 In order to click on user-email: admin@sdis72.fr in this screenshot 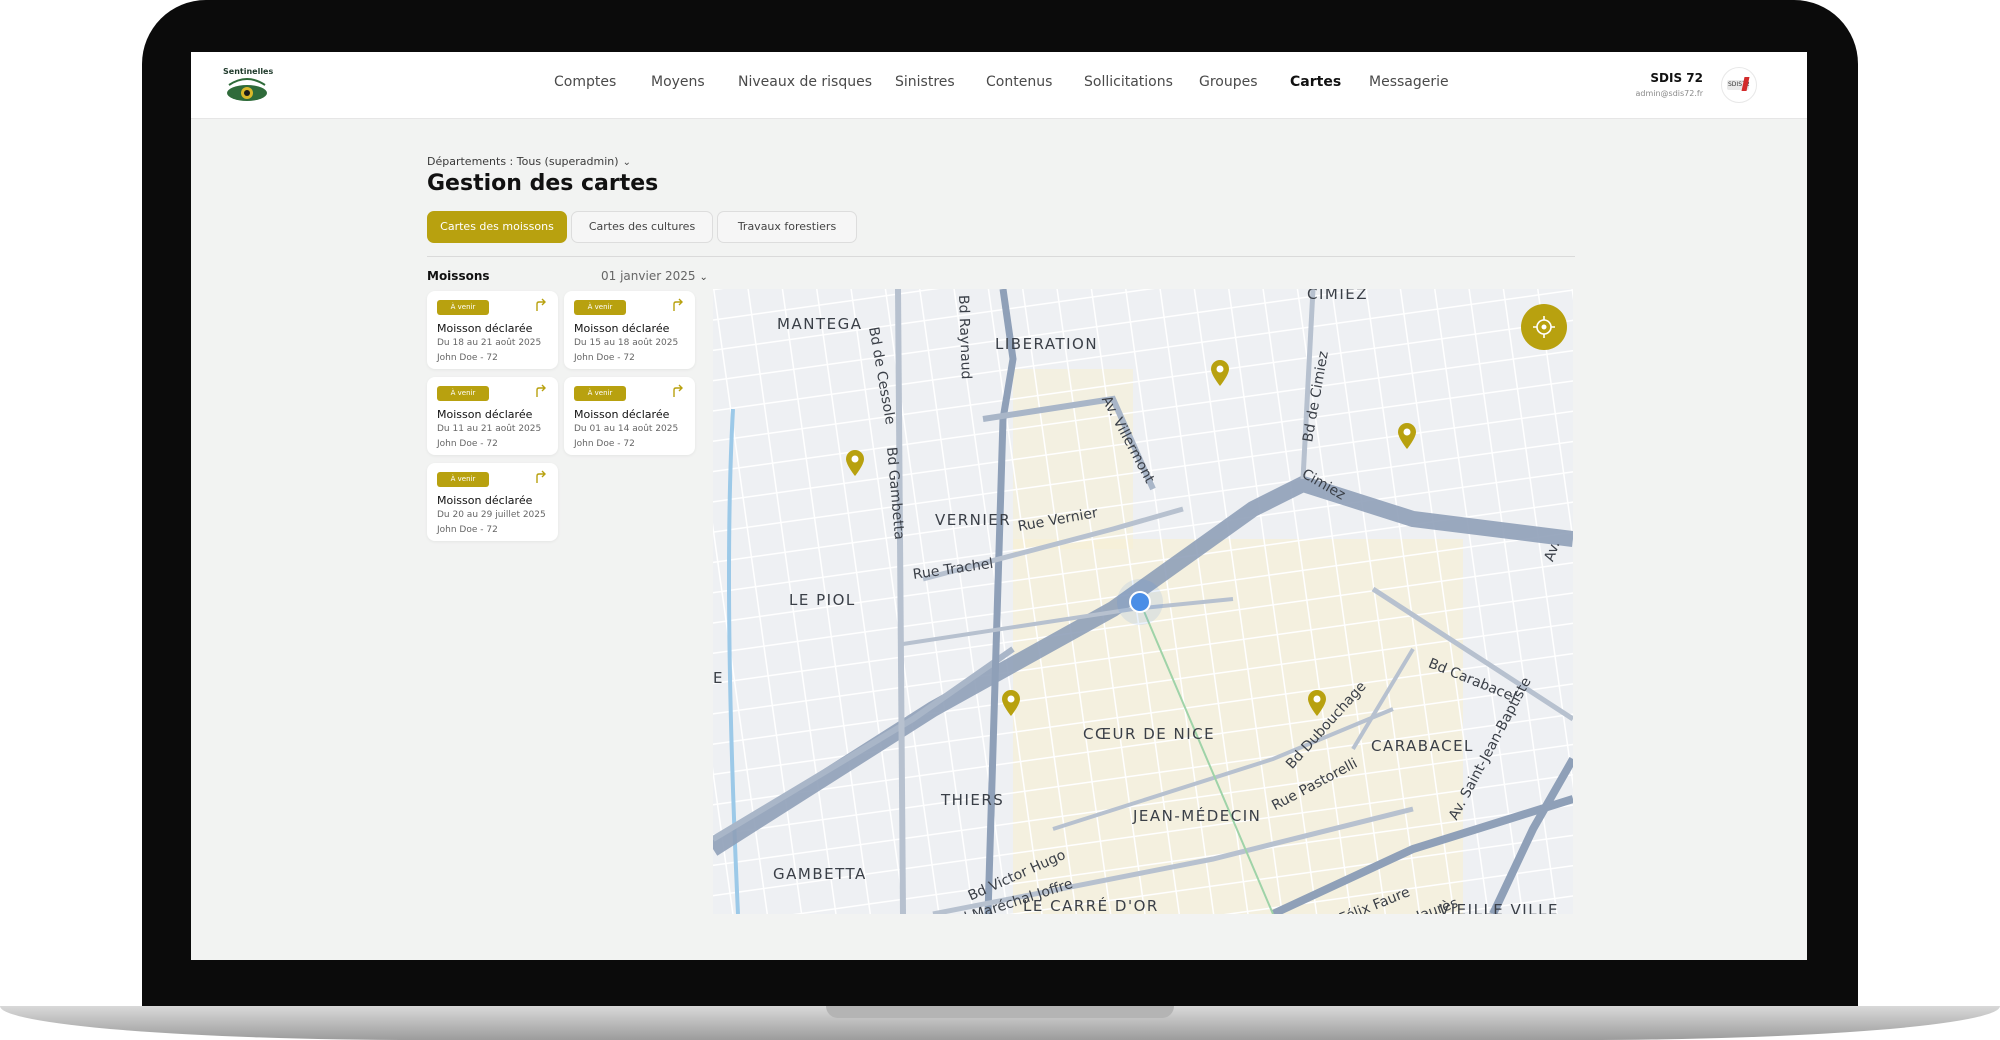, I will do `click(1669, 93)`.